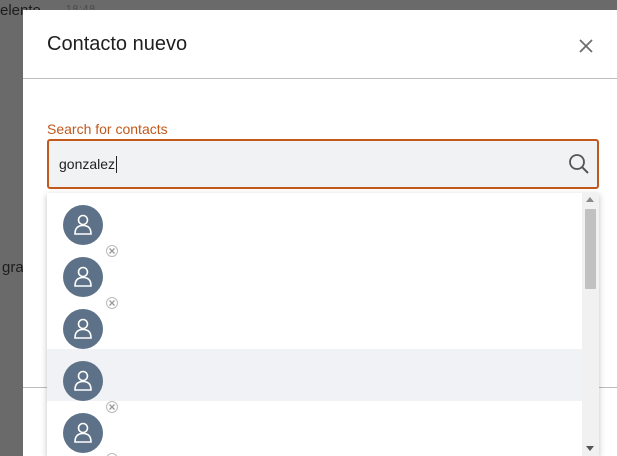 The height and width of the screenshot is (456, 617). I want to click on scroll-down-arrow-icon, so click(590, 448).